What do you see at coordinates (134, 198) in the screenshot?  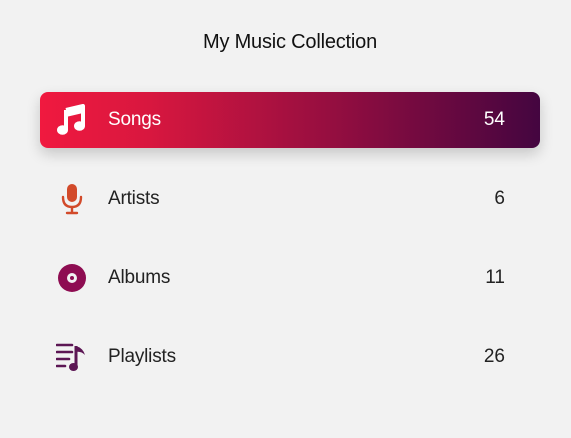 I see `menu-item-label: Artists` at bounding box center [134, 198].